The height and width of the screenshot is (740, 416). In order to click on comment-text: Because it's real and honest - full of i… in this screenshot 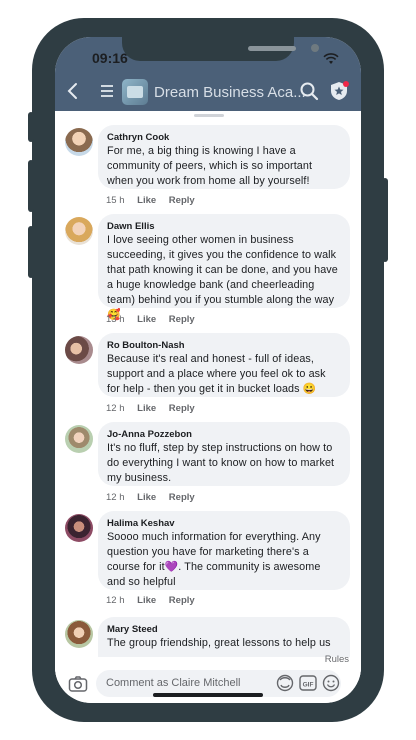, I will do `click(216, 374)`.